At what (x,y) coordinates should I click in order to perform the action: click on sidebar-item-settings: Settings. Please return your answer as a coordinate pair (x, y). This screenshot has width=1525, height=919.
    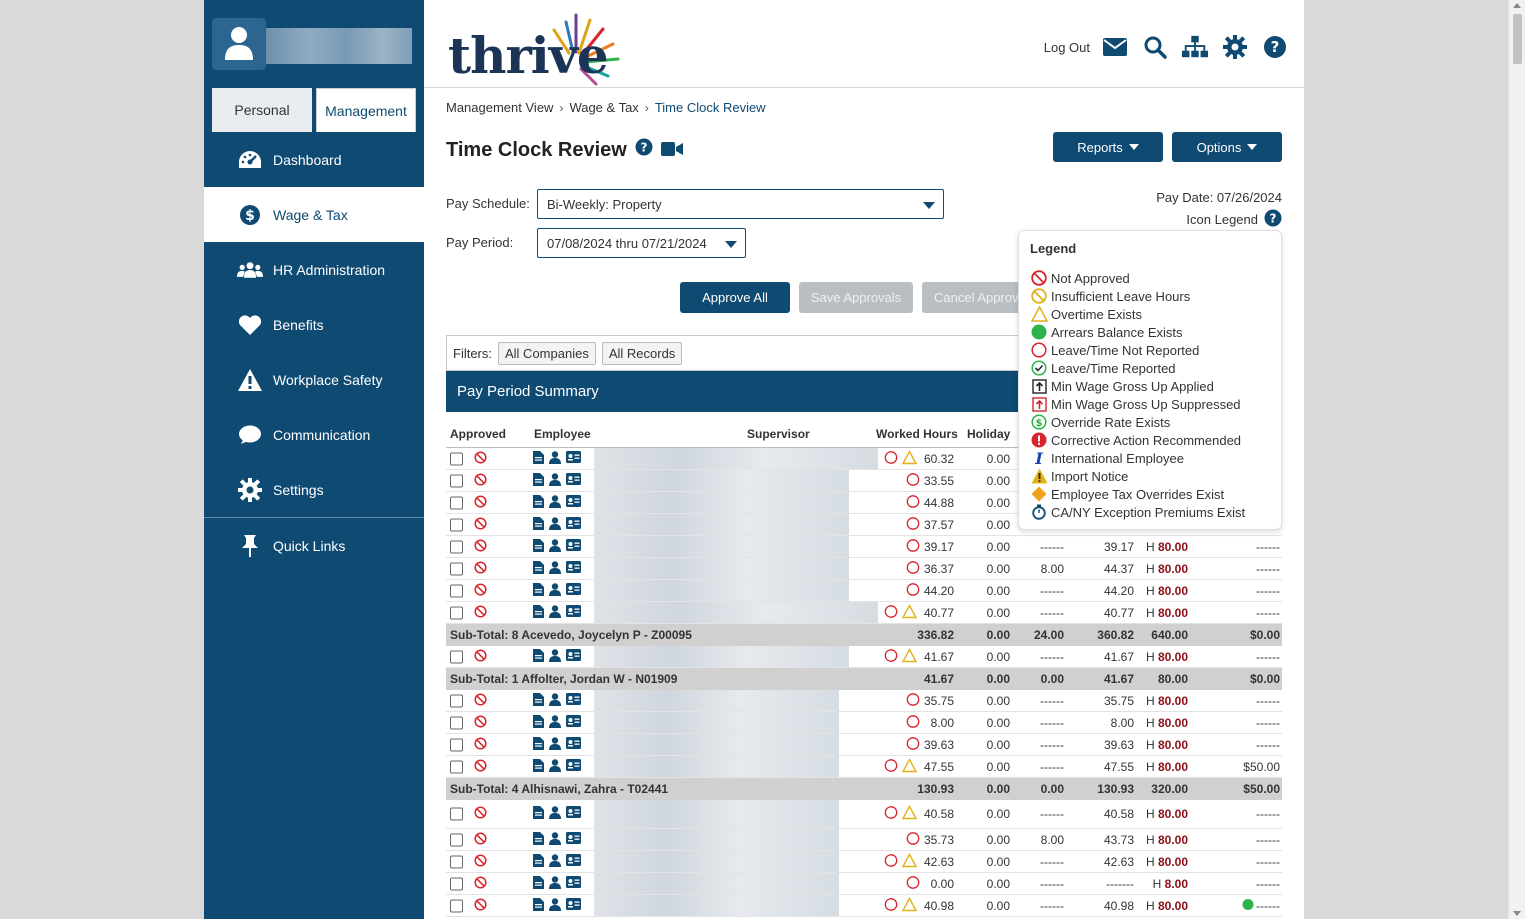
    Looking at the image, I should click on (314, 489).